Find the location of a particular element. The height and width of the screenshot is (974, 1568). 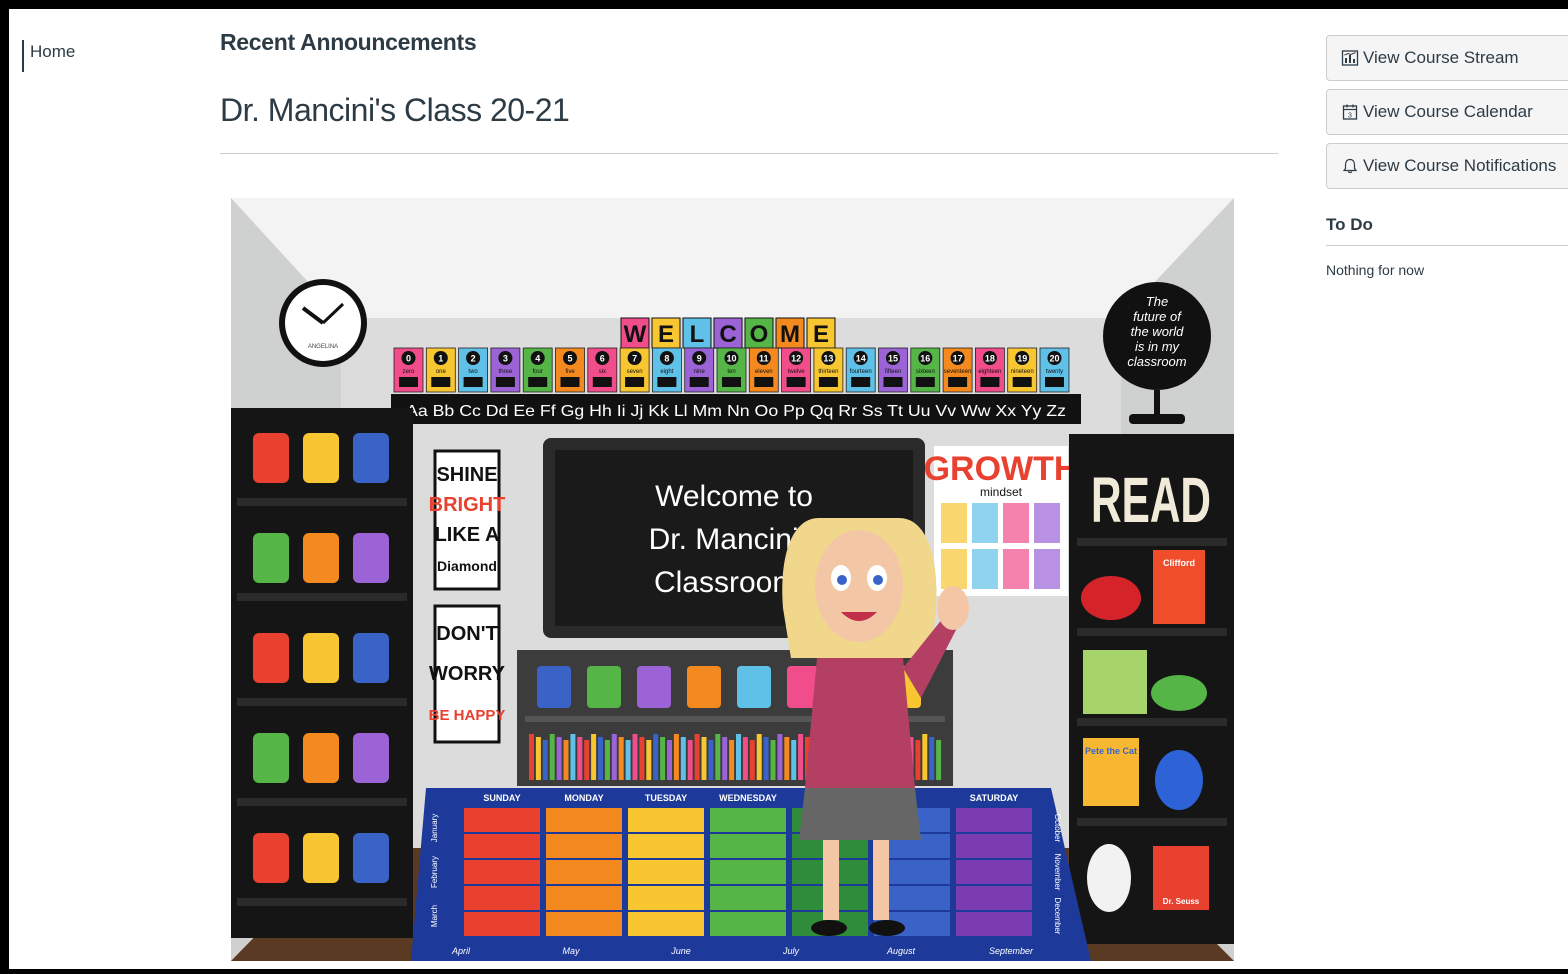

welcome-letter: W is located at coordinates (635, 334).